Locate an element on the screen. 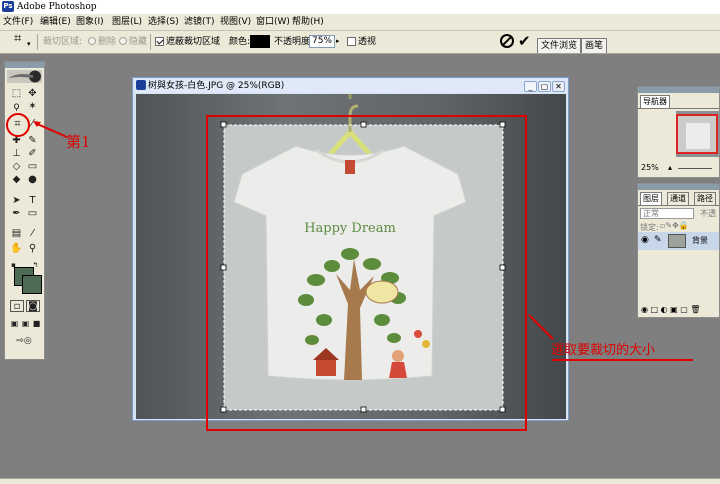  default-colors-icon: ▪ is located at coordinates (13, 265).